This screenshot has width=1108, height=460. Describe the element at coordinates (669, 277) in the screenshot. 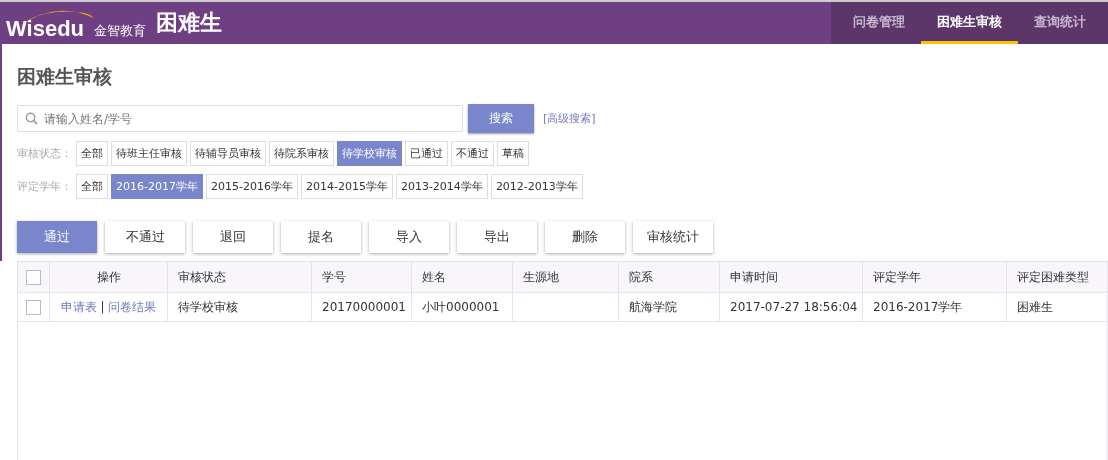

I see `column-header: 院系` at that location.